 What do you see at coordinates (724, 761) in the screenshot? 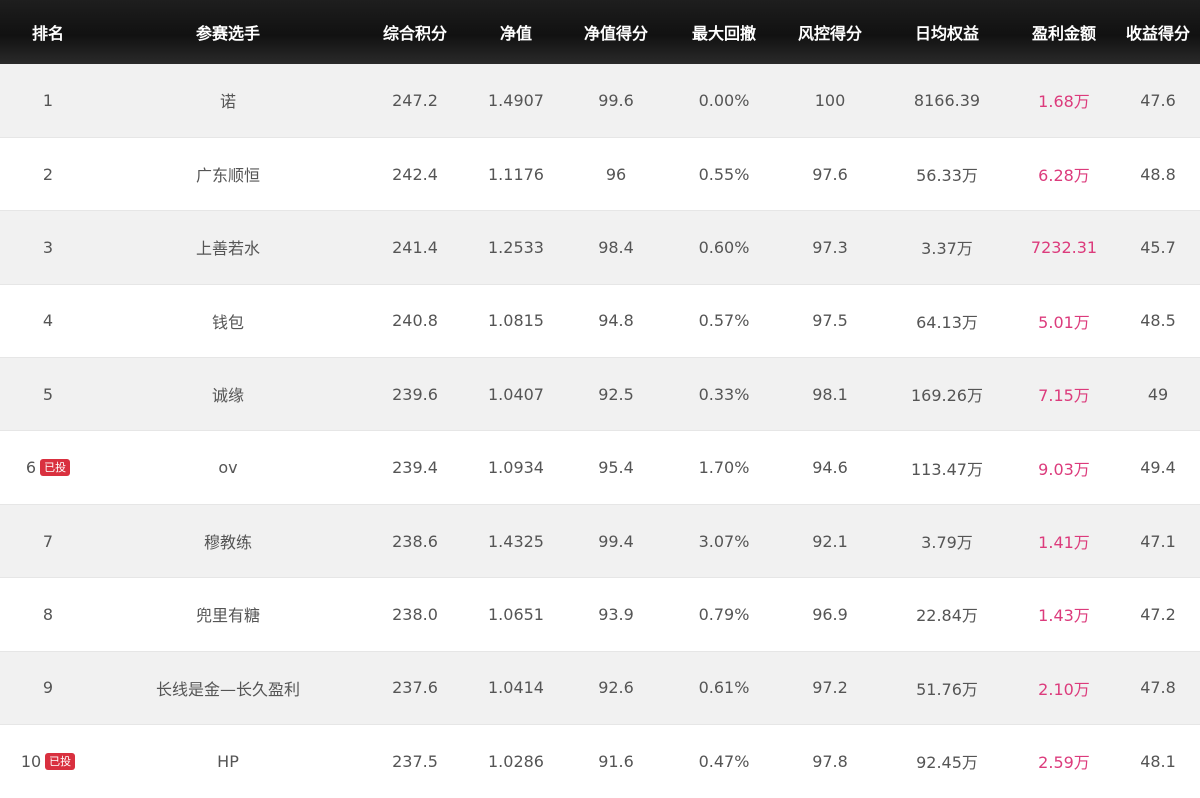
I see `max-drawdown: 0.47%` at bounding box center [724, 761].